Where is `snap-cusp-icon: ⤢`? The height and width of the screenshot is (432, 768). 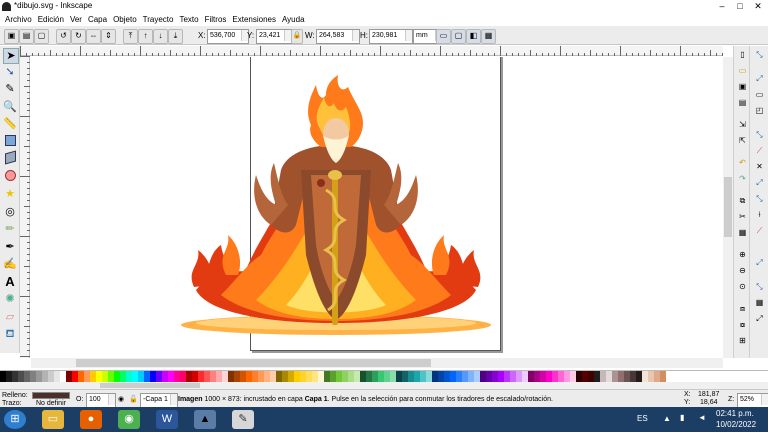
snap-cusp-icon: ⤢ is located at coordinates (759, 182).